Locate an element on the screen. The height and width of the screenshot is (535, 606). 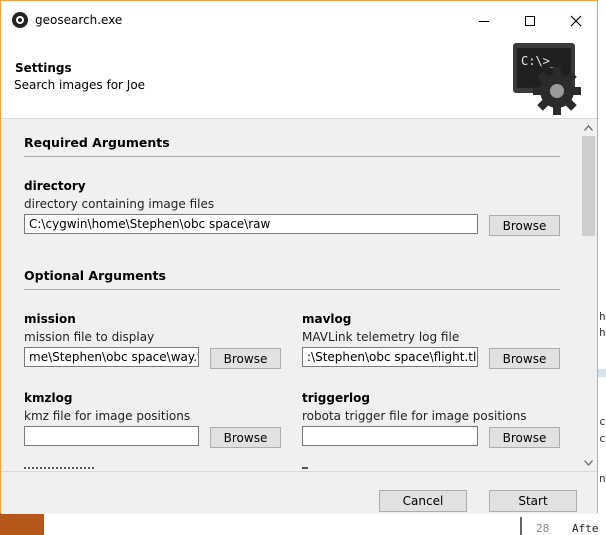
required-section-title: Required Arguments is located at coordinates (97, 142).